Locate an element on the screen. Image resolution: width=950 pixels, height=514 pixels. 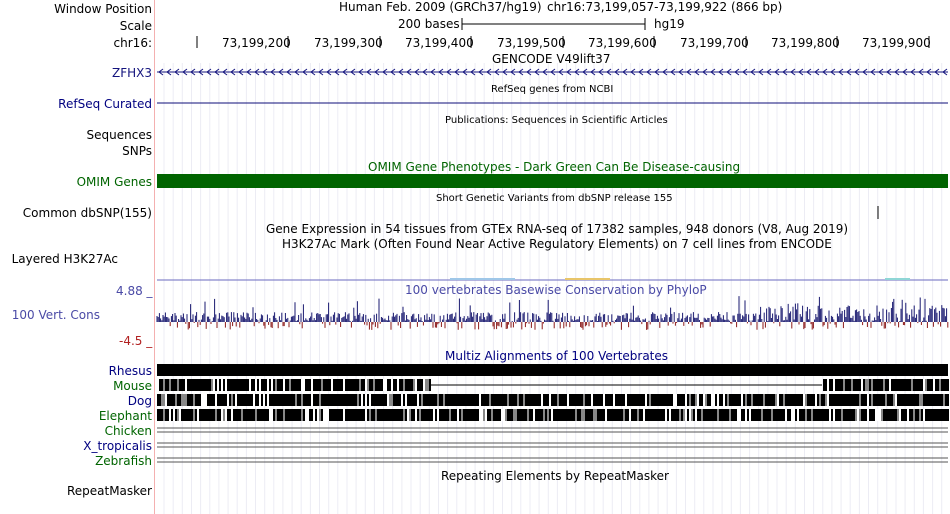
species-label-zebrafish: Zebrafish is located at coordinates (76, 461).